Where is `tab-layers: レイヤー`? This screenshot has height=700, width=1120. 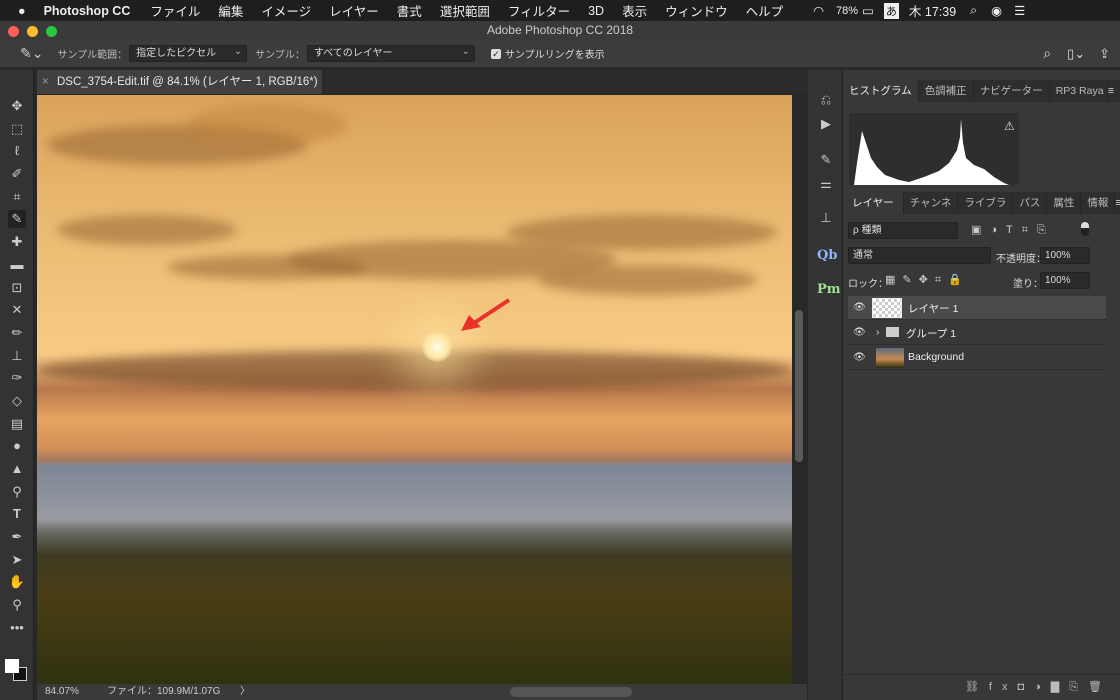 tab-layers: レイヤー is located at coordinates (873, 203).